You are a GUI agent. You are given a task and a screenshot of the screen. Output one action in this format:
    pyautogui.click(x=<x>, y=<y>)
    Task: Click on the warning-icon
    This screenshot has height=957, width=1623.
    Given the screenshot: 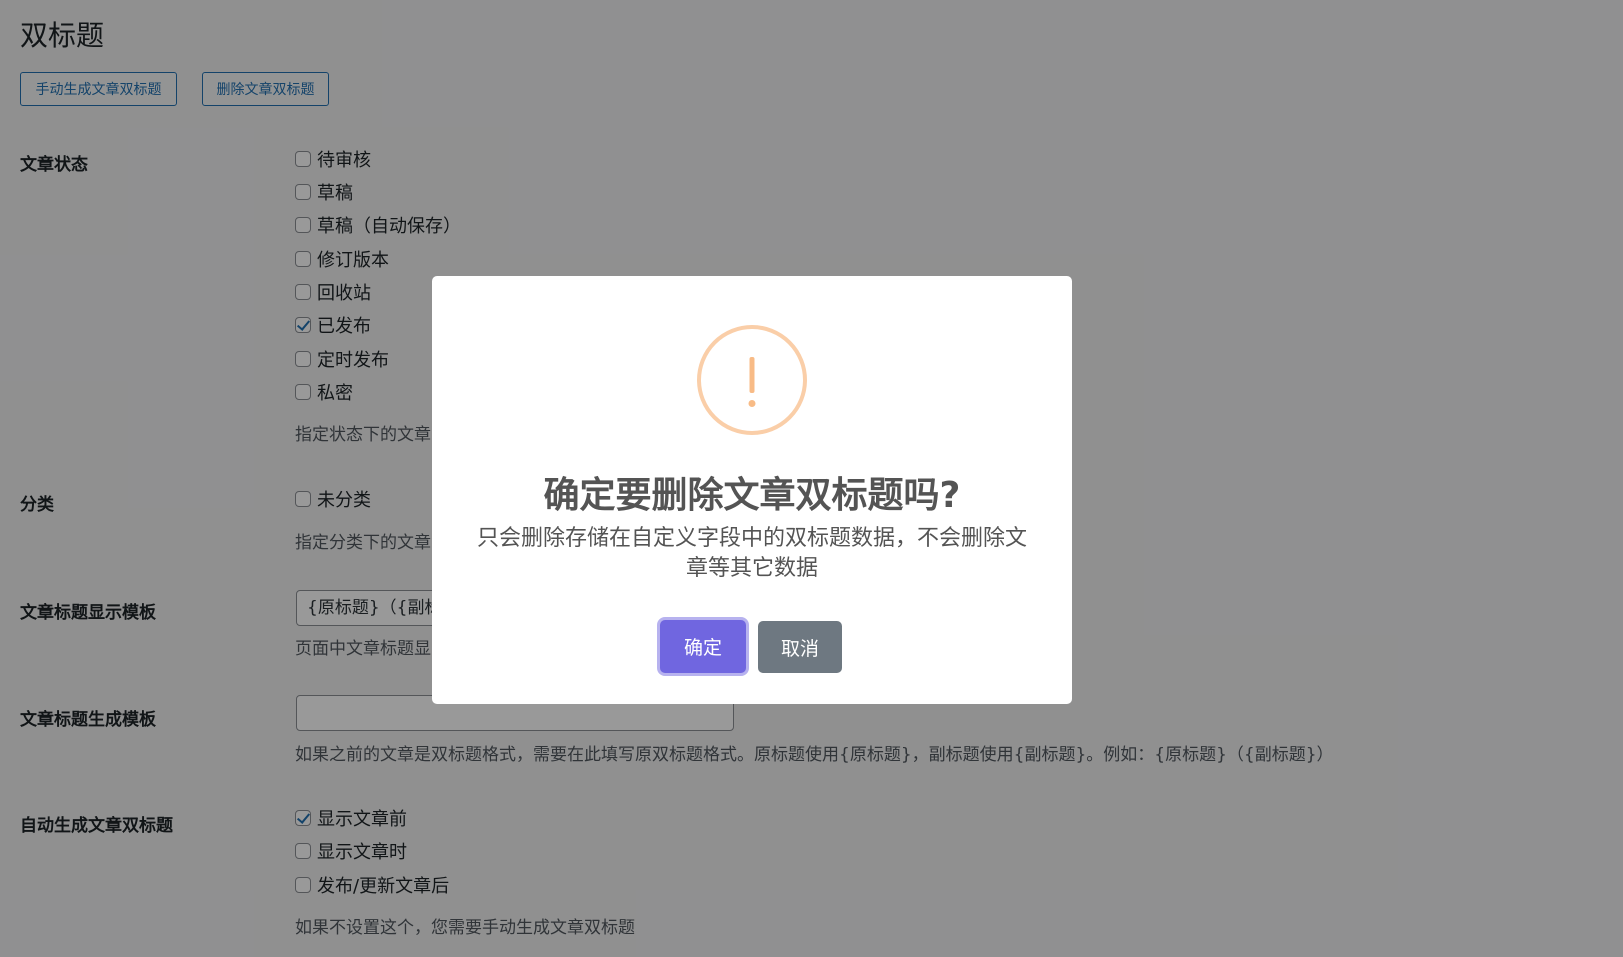 What is the action you would take?
    pyautogui.click(x=752, y=380)
    